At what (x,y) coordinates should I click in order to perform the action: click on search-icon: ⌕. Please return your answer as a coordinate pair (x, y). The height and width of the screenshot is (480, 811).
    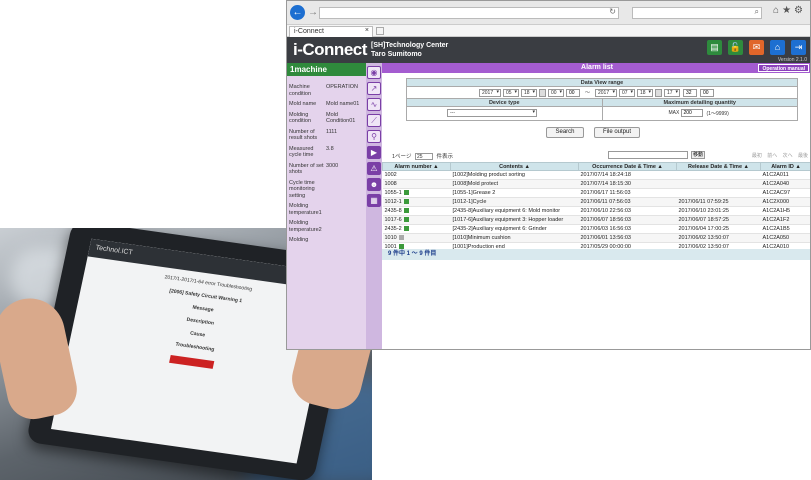
    Looking at the image, I should click on (757, 12).